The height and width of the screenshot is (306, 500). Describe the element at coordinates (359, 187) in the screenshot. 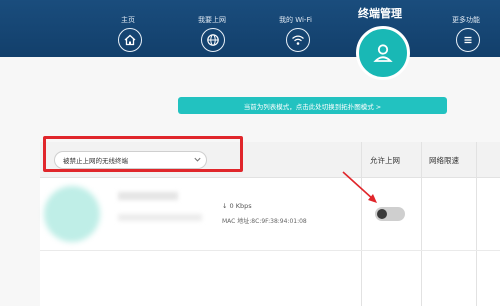

I see `annotation-arrow` at that location.